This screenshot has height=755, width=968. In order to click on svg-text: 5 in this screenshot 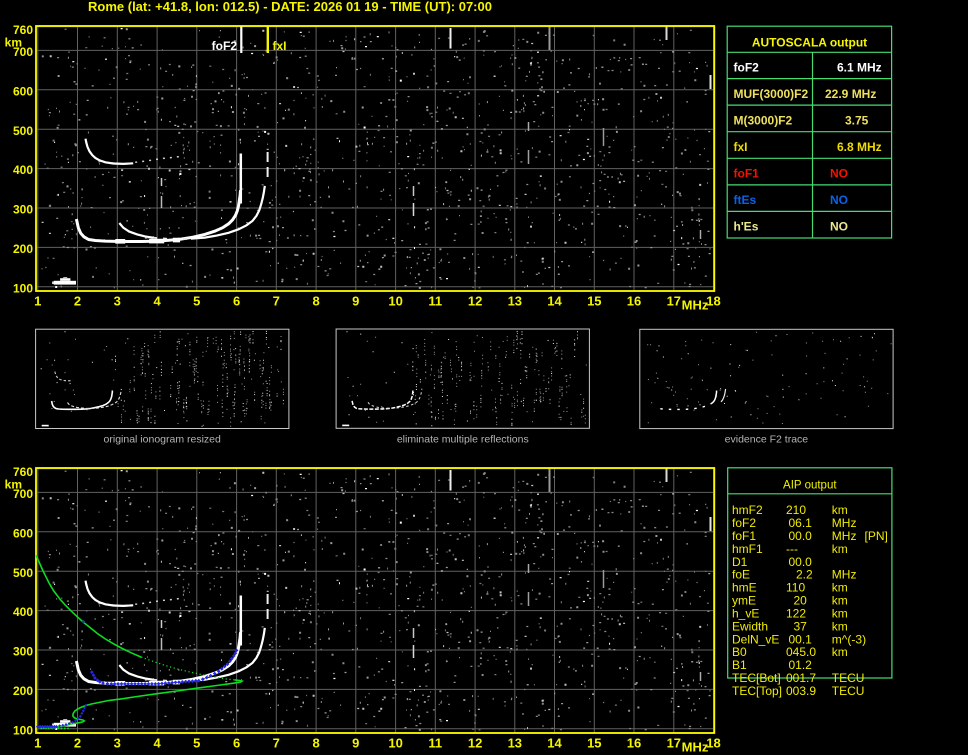, I will do `click(196, 301)`.